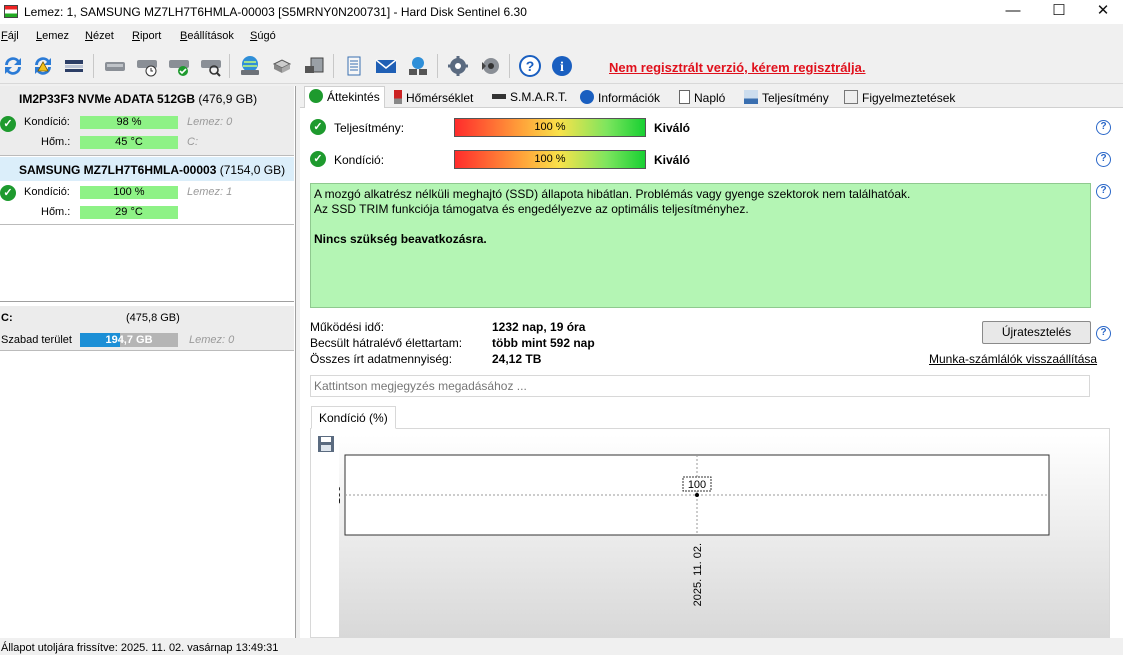 The width and height of the screenshot is (1123, 655). What do you see at coordinates (386, 66) in the screenshot?
I see `mail-icon` at bounding box center [386, 66].